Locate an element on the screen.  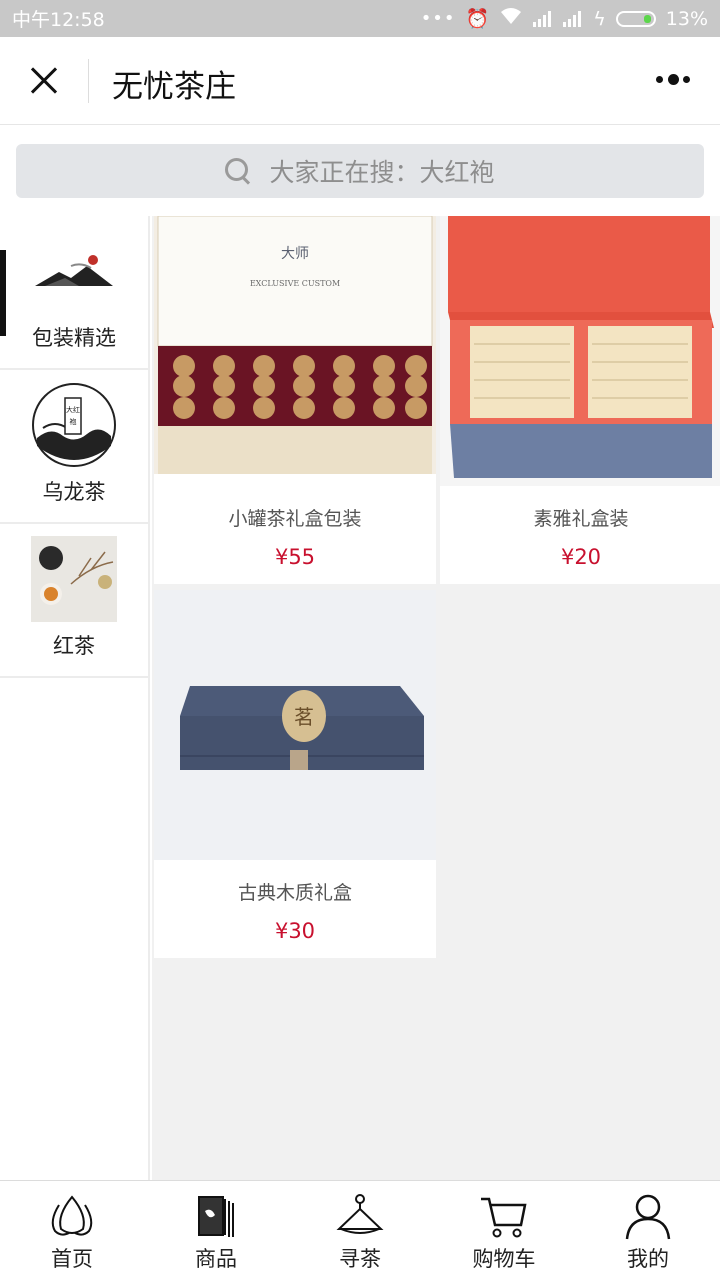
search-input: 大家正在搜：大红袍 is located at coordinates (360, 171).